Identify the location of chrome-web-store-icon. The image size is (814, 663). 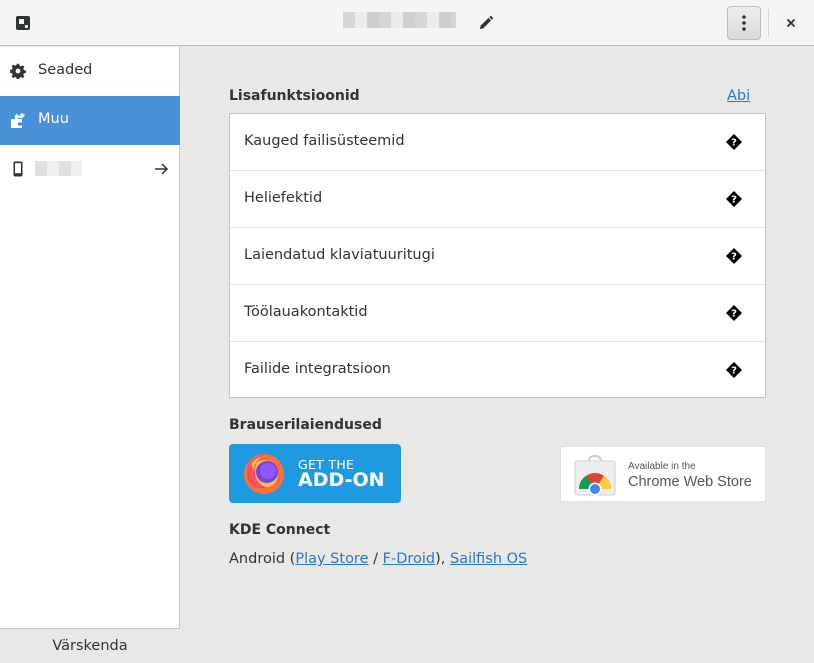
(595, 475).